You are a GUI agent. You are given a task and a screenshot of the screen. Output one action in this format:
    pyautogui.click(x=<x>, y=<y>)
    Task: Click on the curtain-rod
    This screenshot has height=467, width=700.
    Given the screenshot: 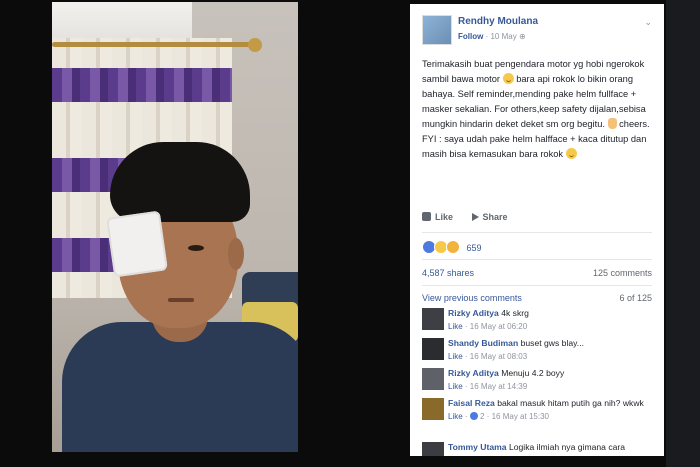 What is the action you would take?
    pyautogui.click(x=155, y=44)
    